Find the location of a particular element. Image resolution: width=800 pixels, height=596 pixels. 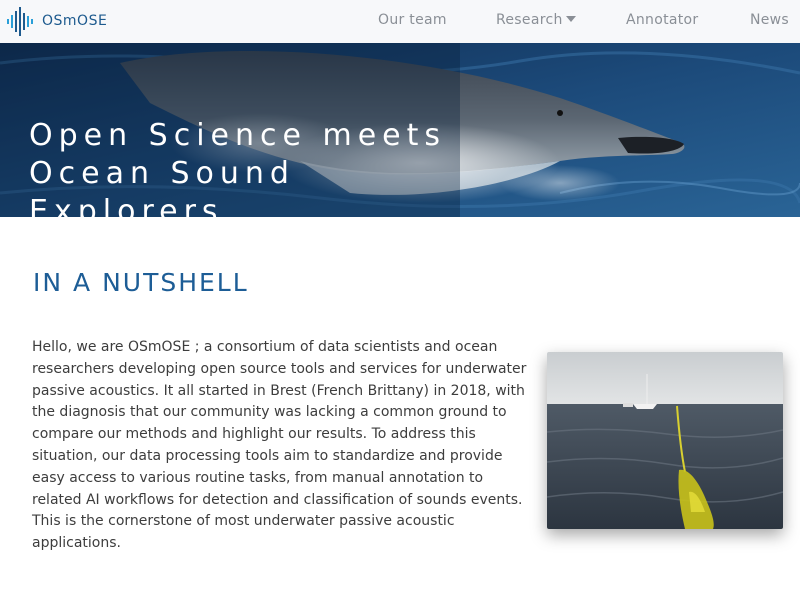

nav-our-team: Our team is located at coordinates (412, 20).